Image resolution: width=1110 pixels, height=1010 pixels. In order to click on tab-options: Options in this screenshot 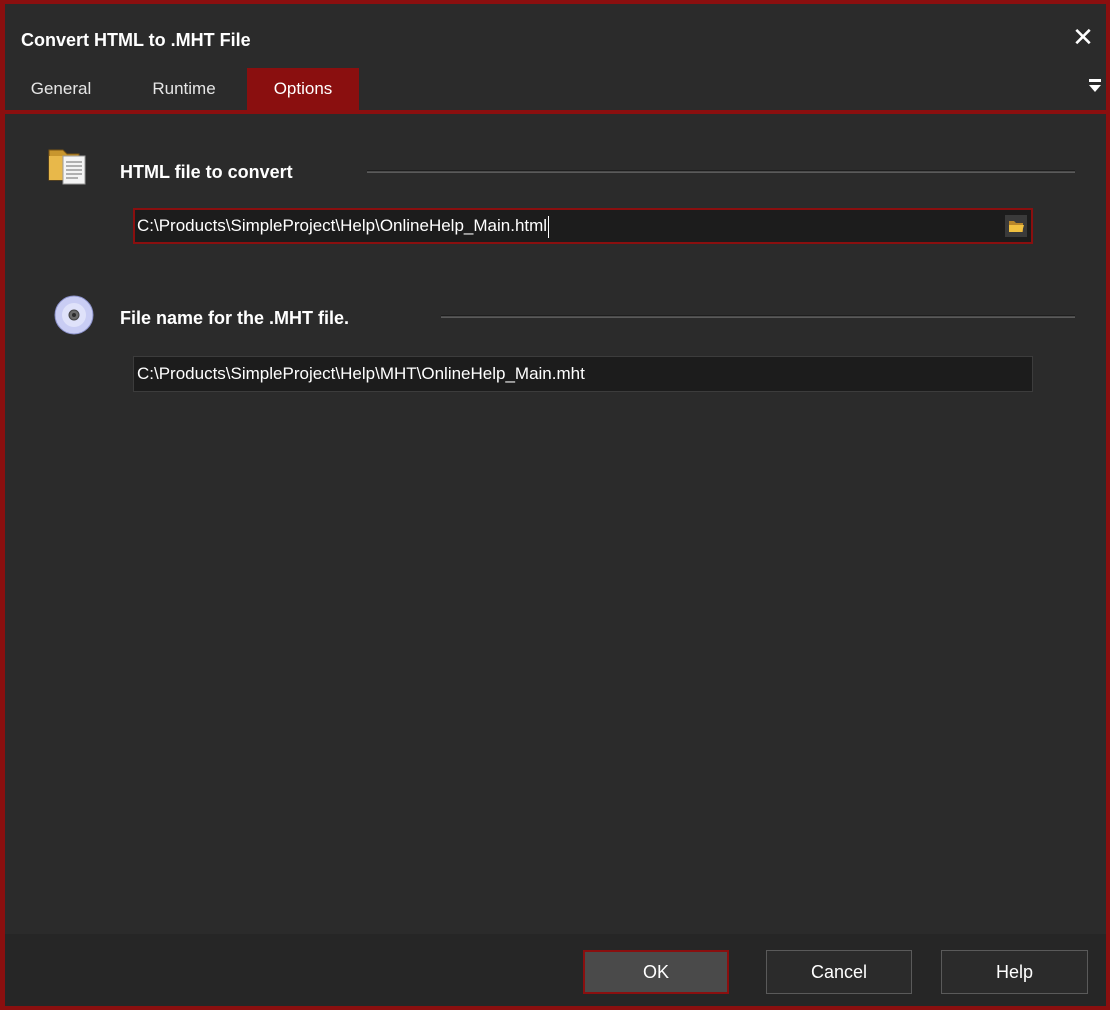, I will do `click(303, 89)`.